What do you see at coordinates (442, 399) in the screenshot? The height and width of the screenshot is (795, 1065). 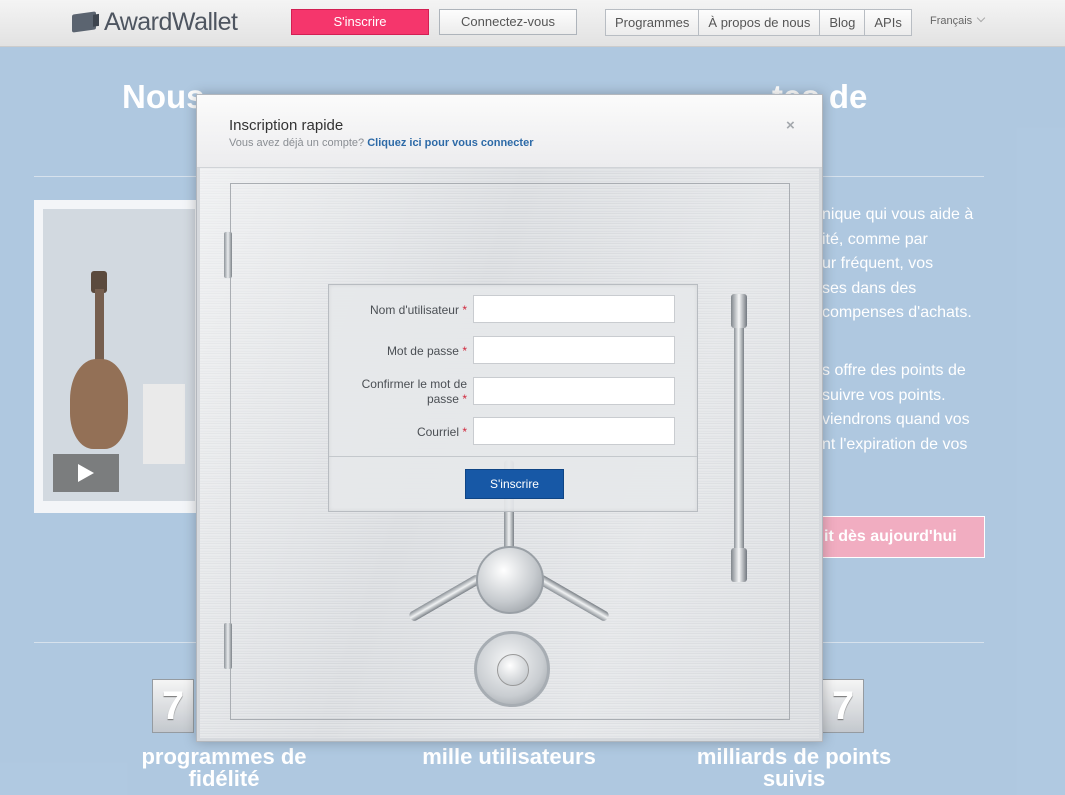 I see `confirm-label-line: passe` at bounding box center [442, 399].